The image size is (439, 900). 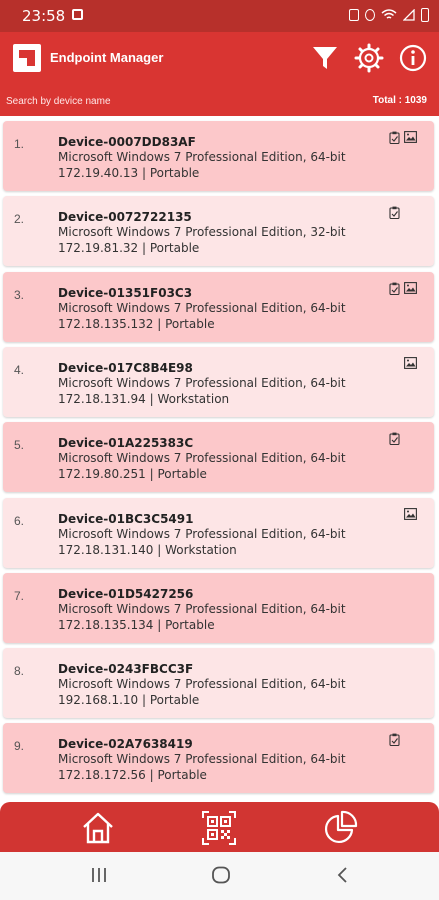 What do you see at coordinates (325, 58) in the screenshot?
I see `filter-icon` at bounding box center [325, 58].